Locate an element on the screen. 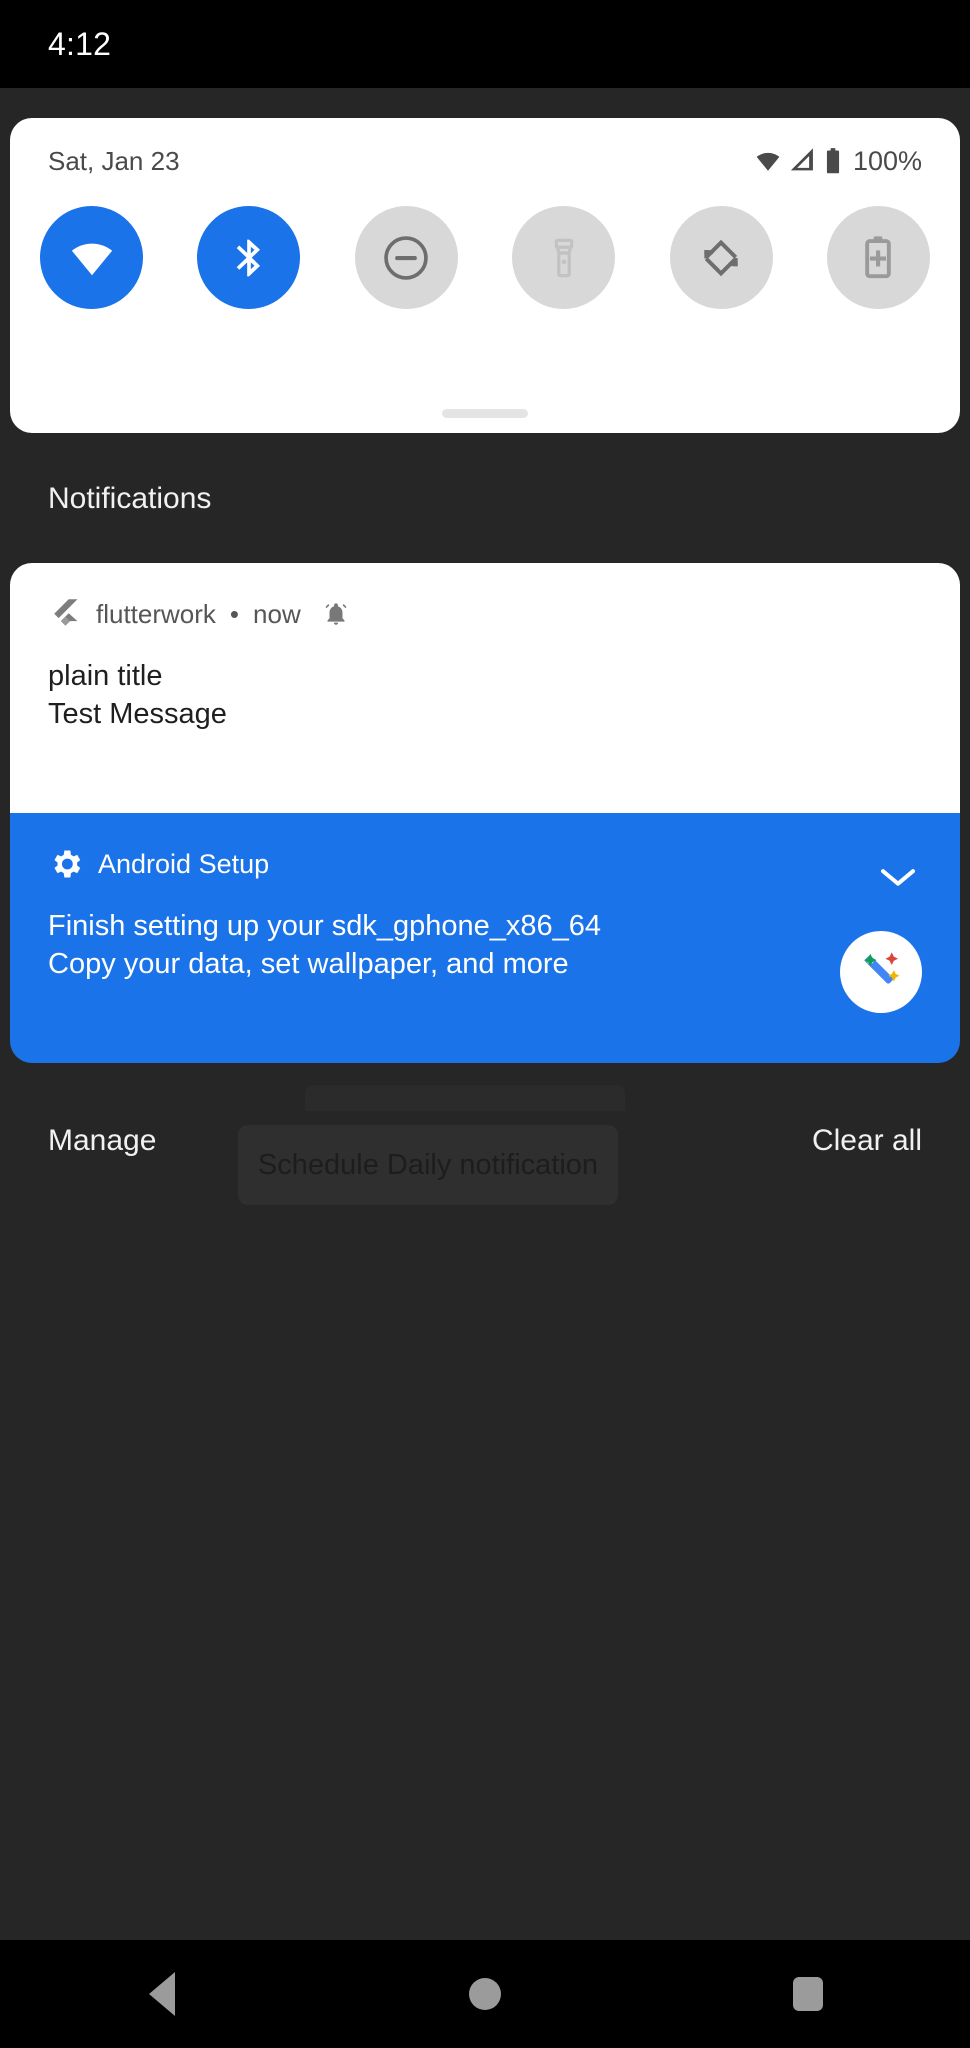 The image size is (970, 2048). notification-title: Finish setting up your sdk_gphone_x86_64 is located at coordinates (324, 926).